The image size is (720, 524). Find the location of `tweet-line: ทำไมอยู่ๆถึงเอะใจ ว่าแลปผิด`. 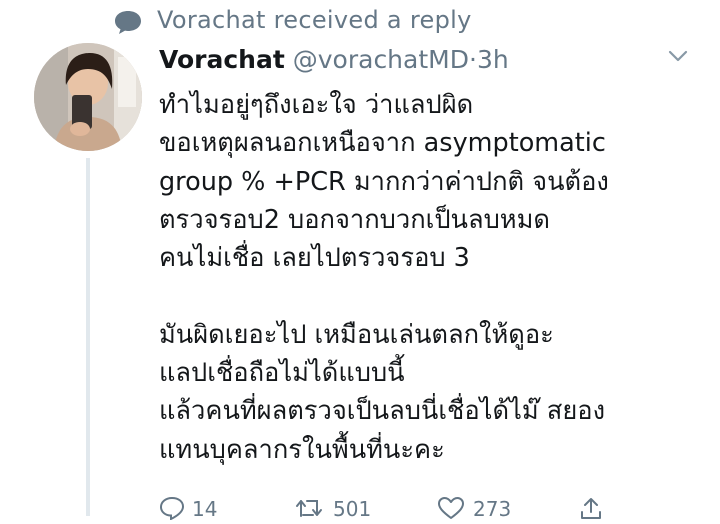

tweet-line: ทำไมอยู่ๆถึงเอะใจ ว่าแลปผิด is located at coordinates (316, 105).